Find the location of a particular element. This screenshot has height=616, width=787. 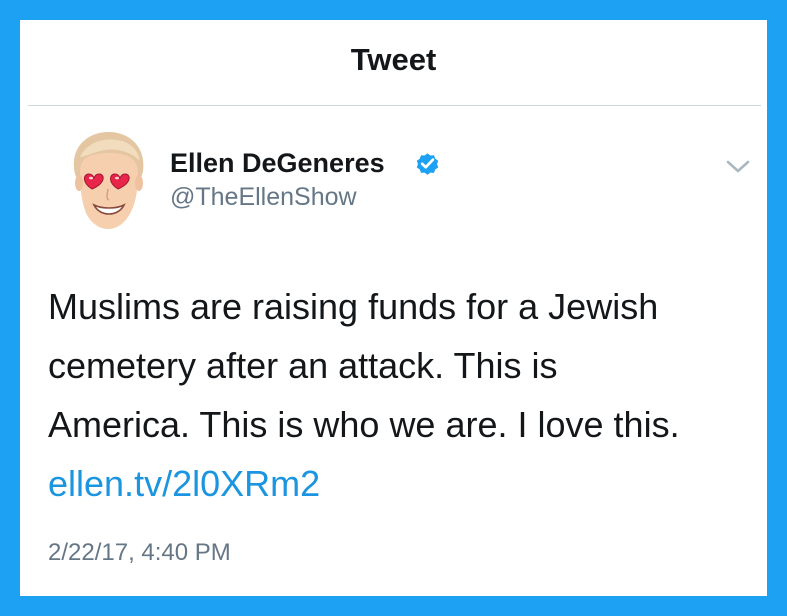

page-title: Tweet is located at coordinates (393, 59).